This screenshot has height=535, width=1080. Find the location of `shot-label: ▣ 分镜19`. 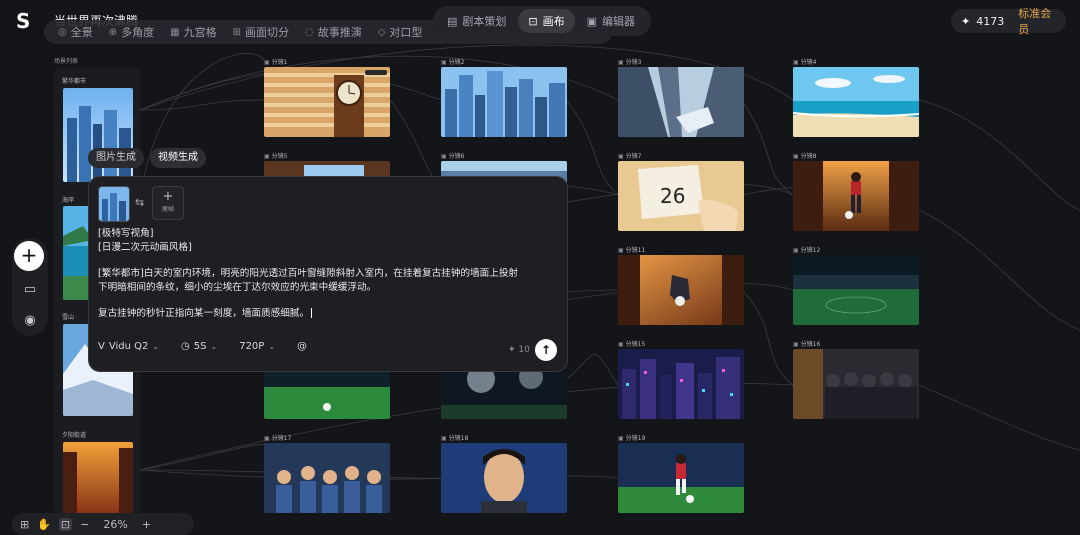

shot-label: ▣ 分镜19 is located at coordinates (631, 437).